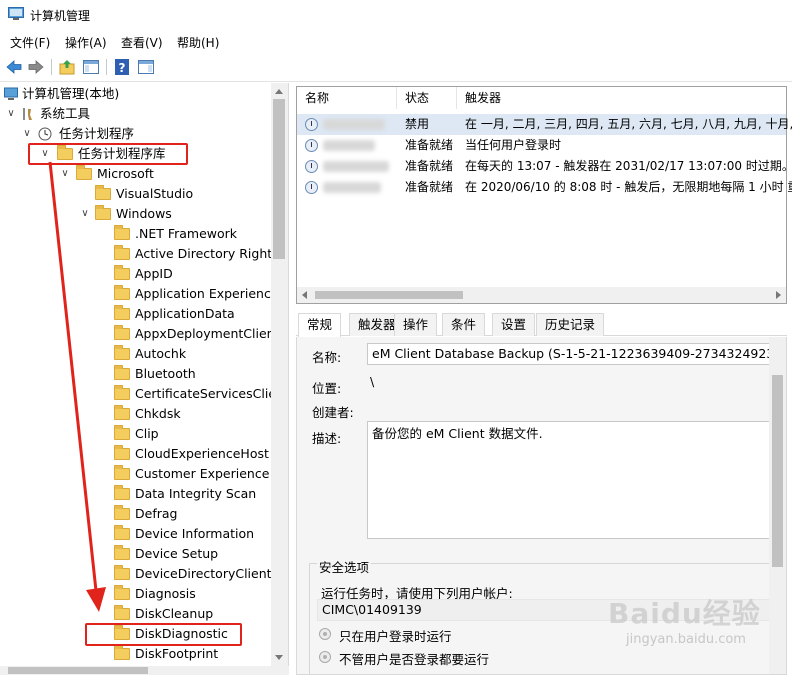 Image resolution: width=792 pixels, height=675 pixels. I want to click on tree-label: Clip, so click(147, 433).